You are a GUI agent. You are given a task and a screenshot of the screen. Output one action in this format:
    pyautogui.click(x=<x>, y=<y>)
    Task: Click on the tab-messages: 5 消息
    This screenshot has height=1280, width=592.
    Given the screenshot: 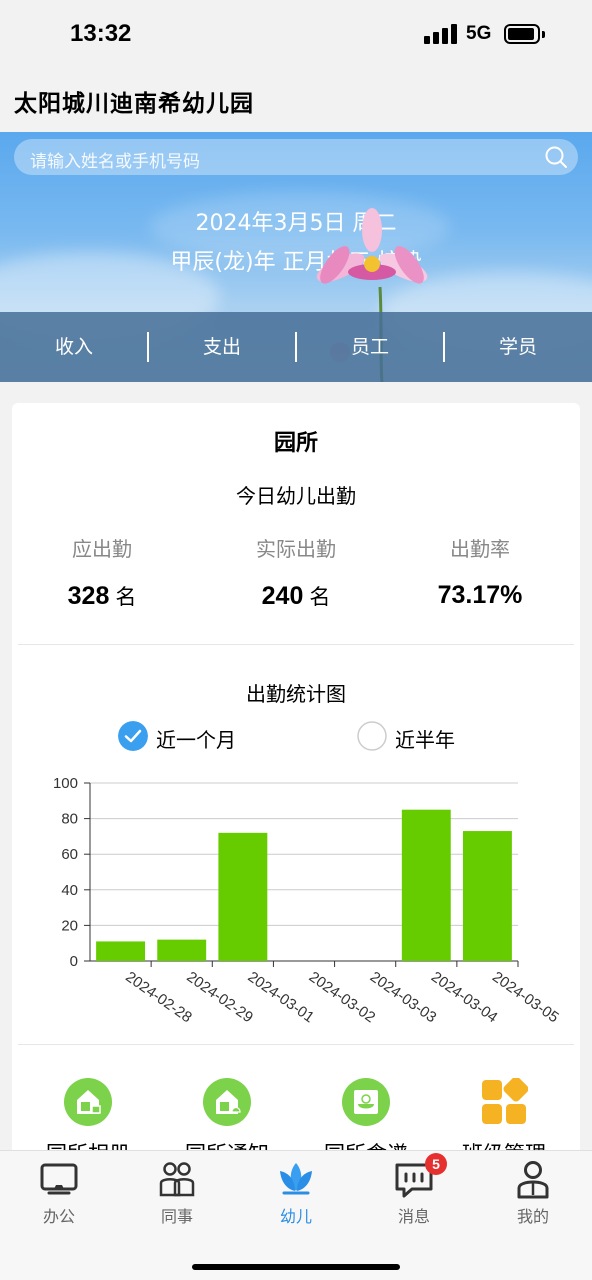 What is the action you would take?
    pyautogui.click(x=414, y=1191)
    